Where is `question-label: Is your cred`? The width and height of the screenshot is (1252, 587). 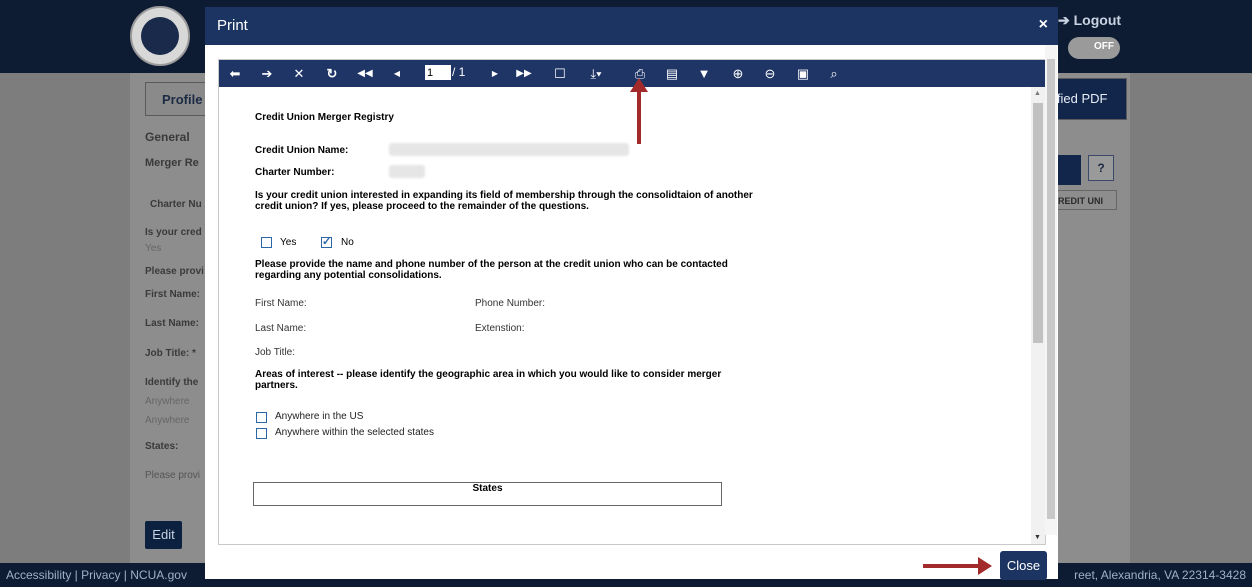
question-label: Is your cred is located at coordinates (173, 232).